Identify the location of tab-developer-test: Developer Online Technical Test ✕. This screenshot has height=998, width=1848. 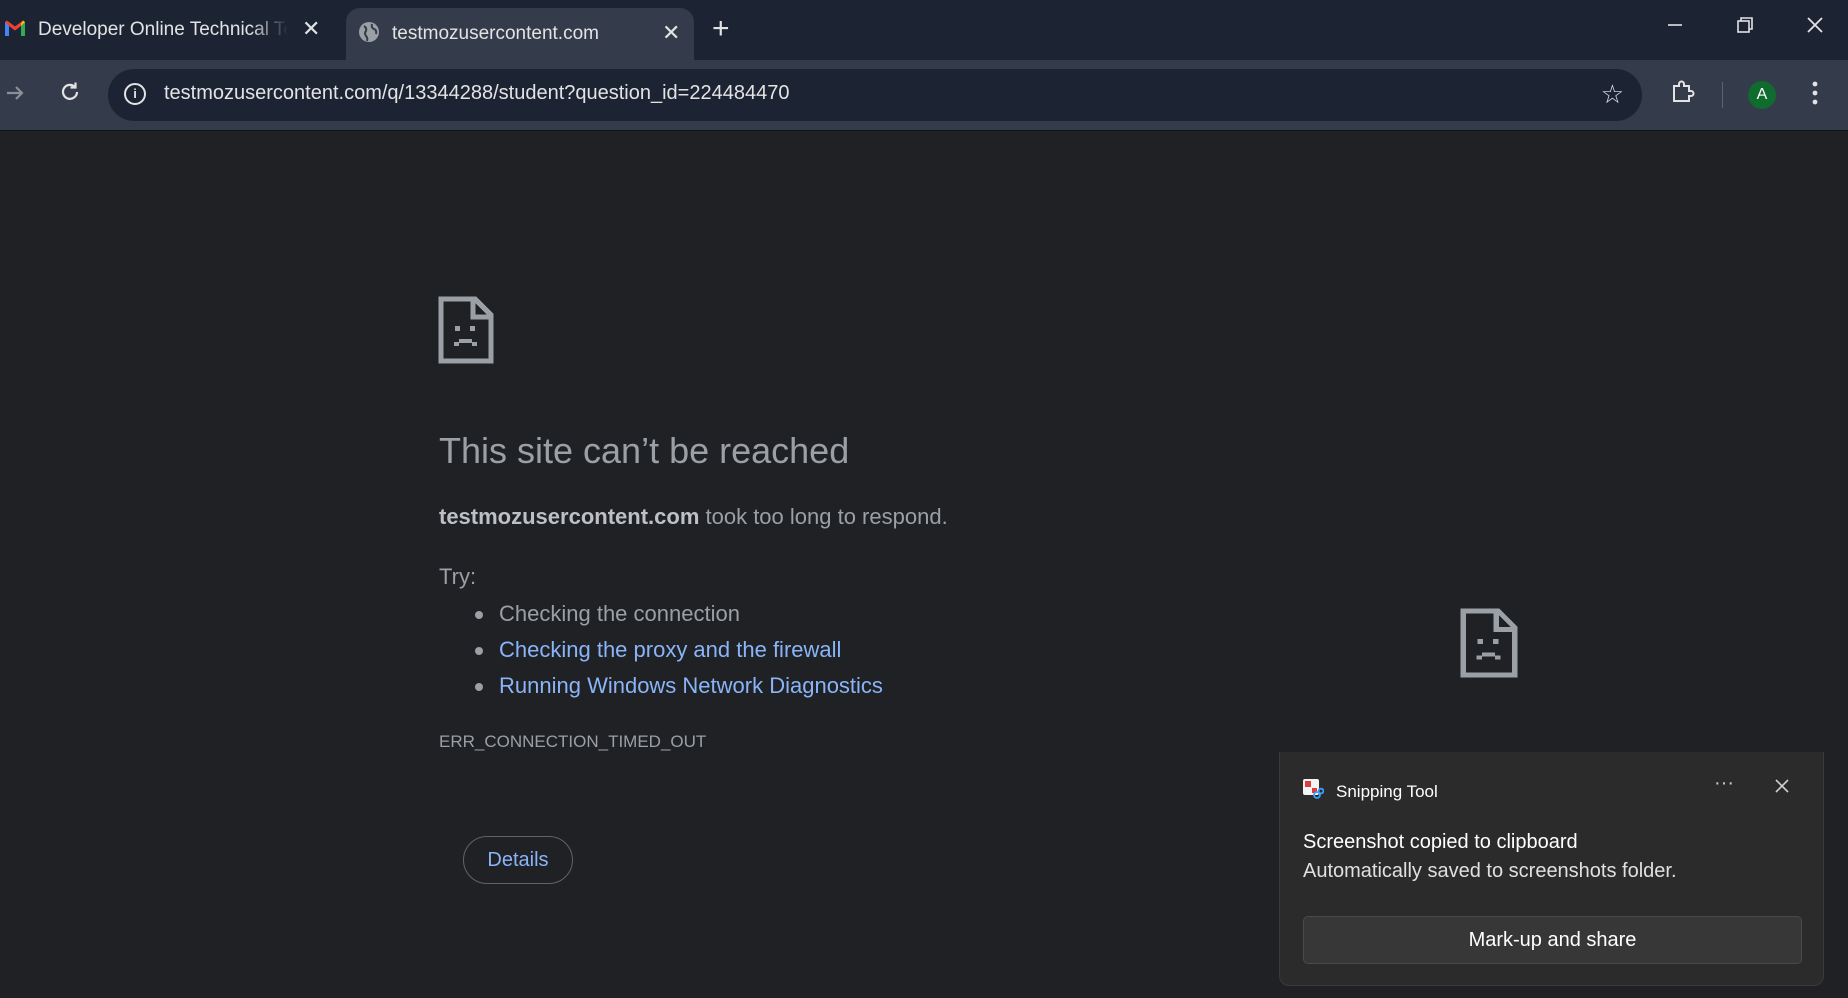
(172, 30).